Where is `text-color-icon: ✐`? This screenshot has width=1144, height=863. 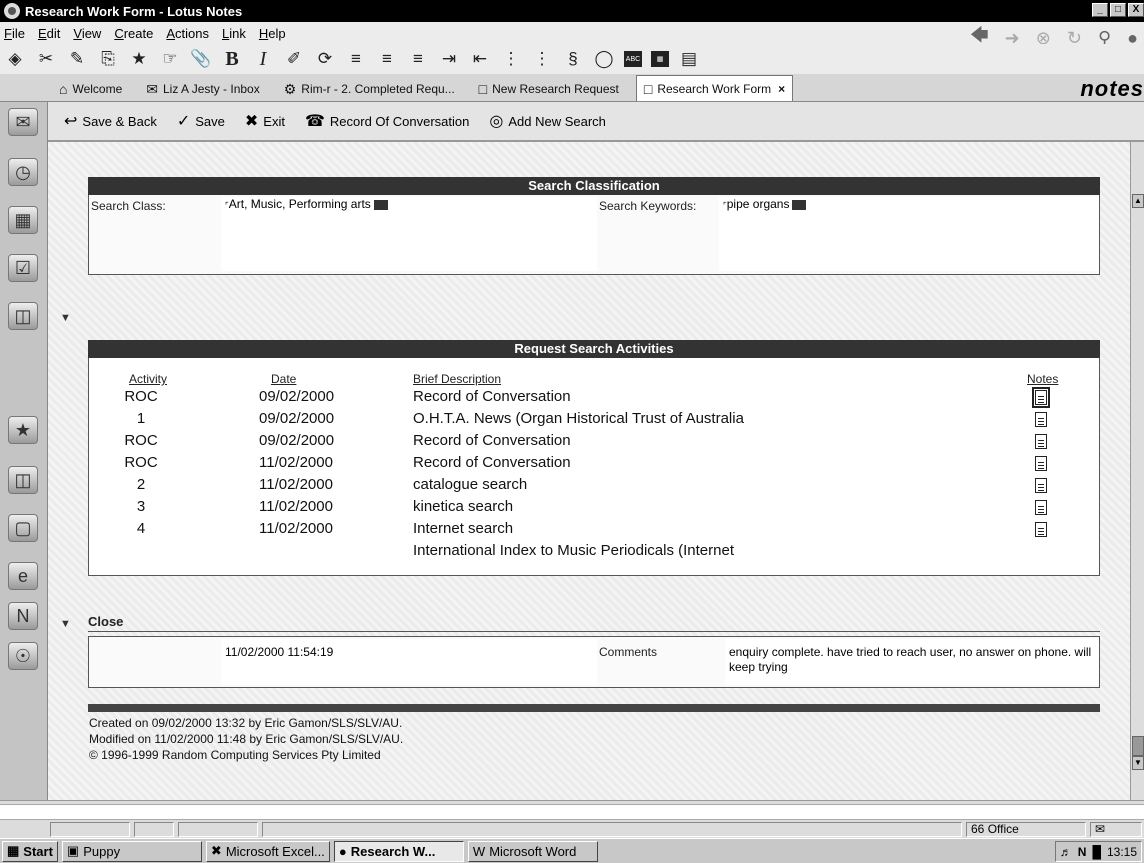
text-color-icon: ✐ is located at coordinates (294, 59).